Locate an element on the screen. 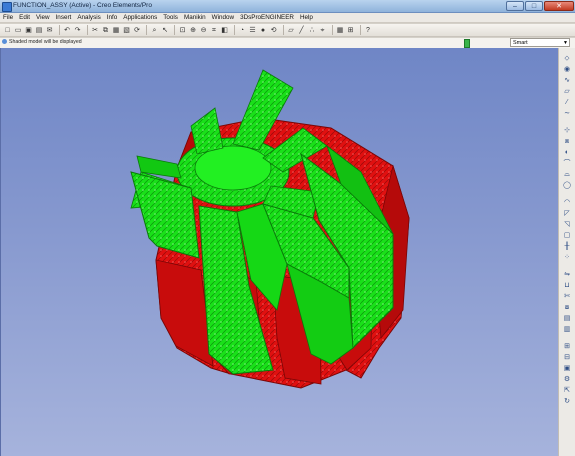 The image size is (575, 456). assemble-icon: ⊞ is located at coordinates (567, 346).